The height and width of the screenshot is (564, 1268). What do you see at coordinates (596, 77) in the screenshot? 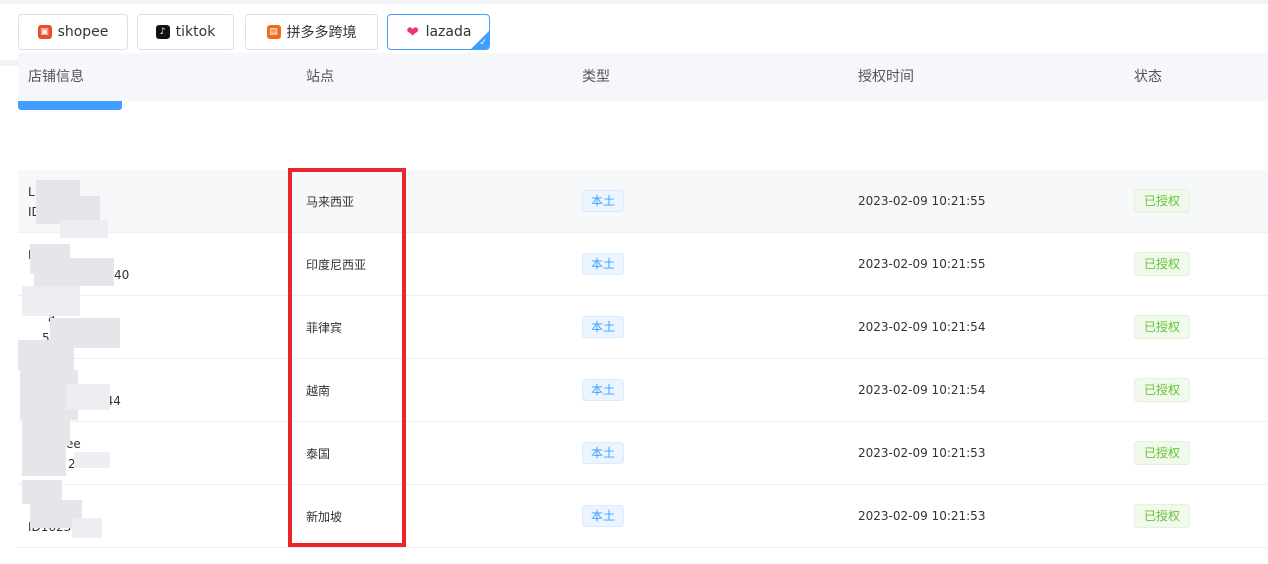
I see `column-header-type: 类型` at bounding box center [596, 77].